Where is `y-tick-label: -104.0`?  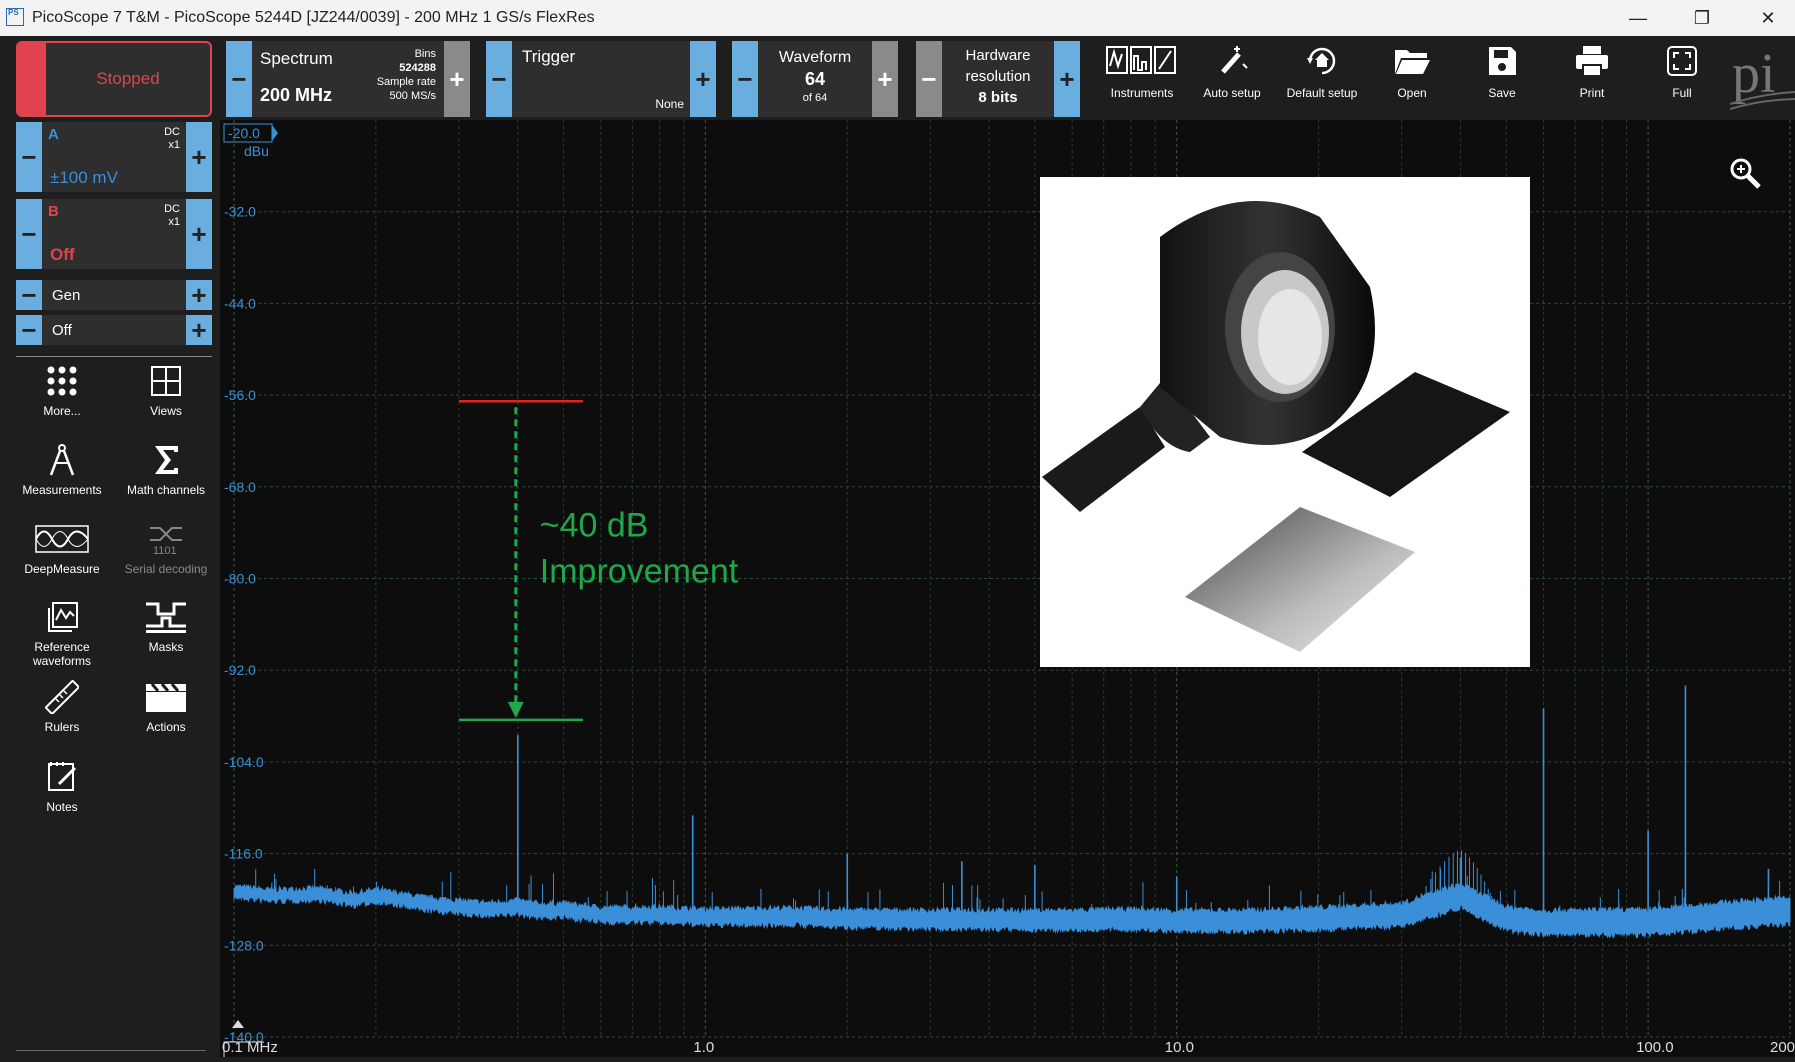
y-tick-label: -104.0 is located at coordinates (244, 762).